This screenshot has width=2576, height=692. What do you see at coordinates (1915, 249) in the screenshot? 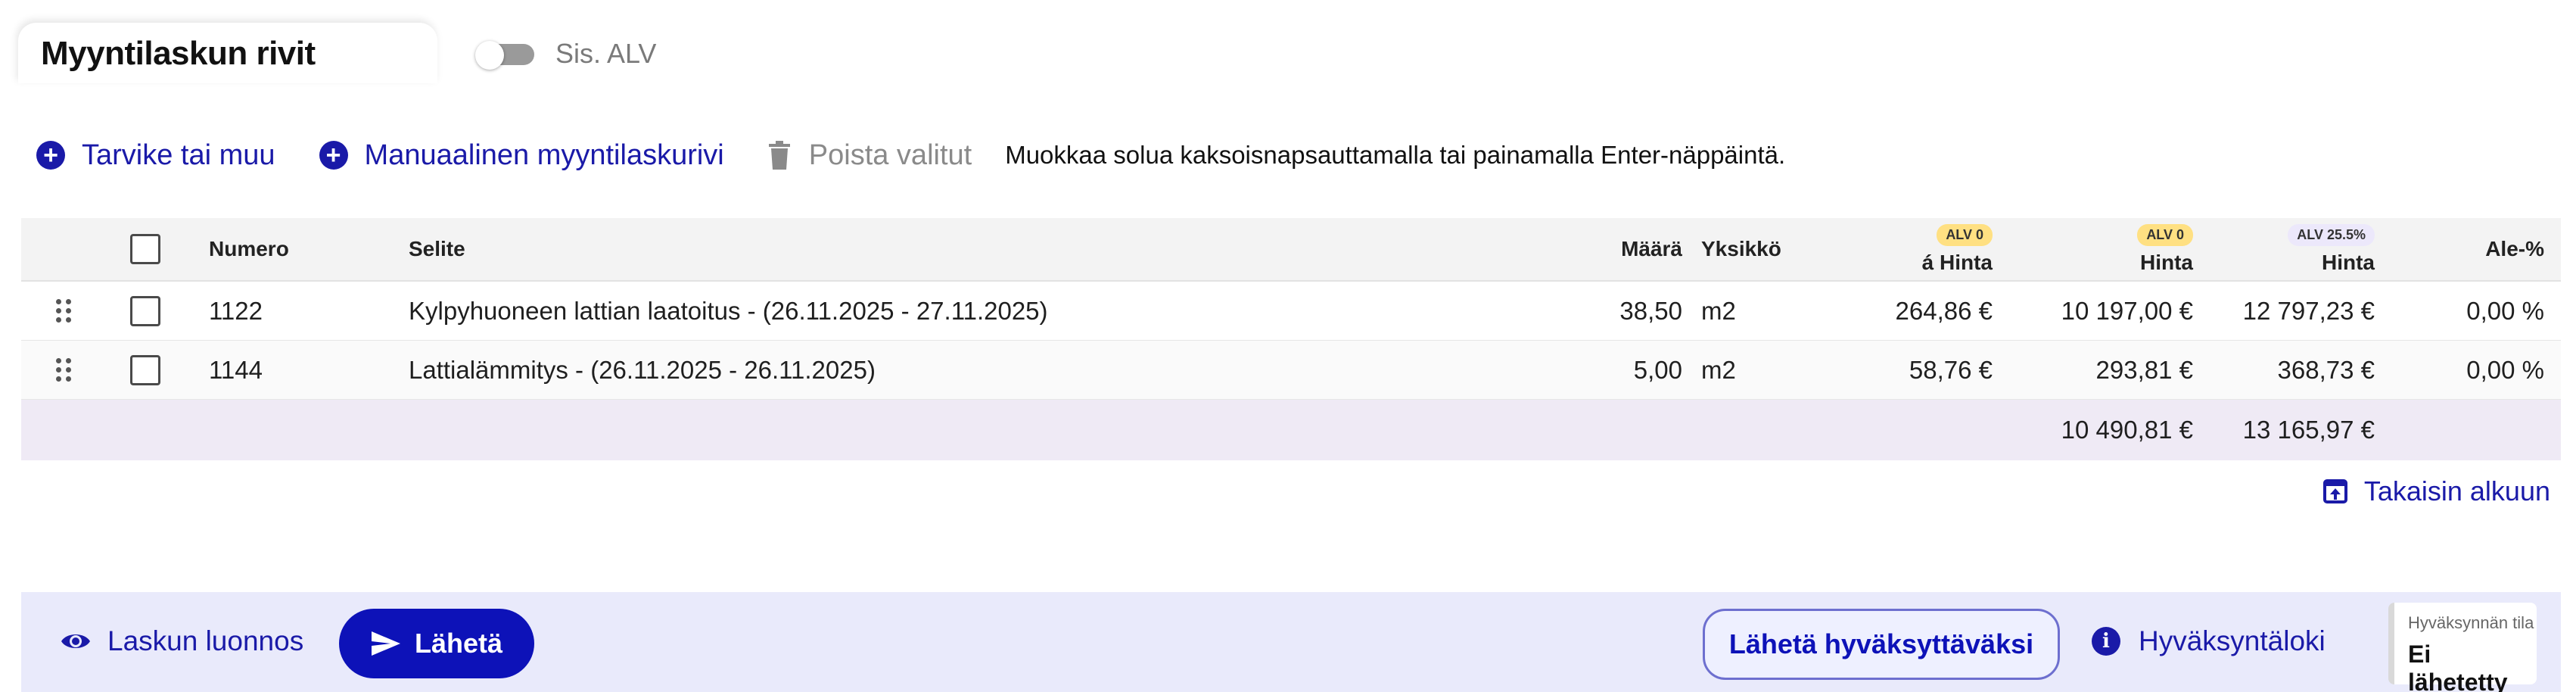
I see `col-unit-price: ALV 0 á Hinta` at bounding box center [1915, 249].